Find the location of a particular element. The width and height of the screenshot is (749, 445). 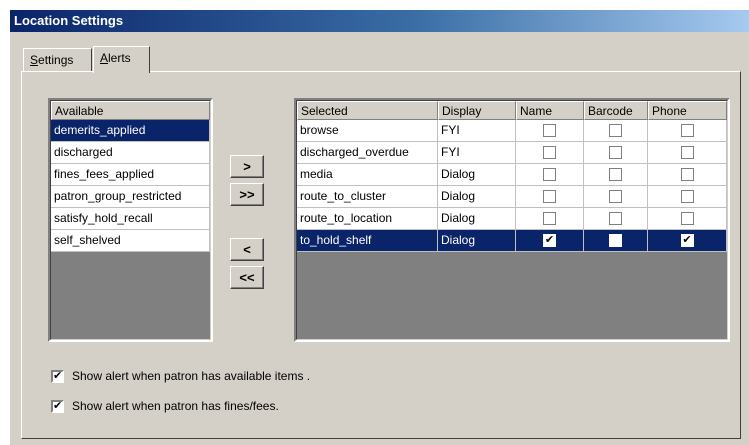

add-button: > is located at coordinates (247, 166).